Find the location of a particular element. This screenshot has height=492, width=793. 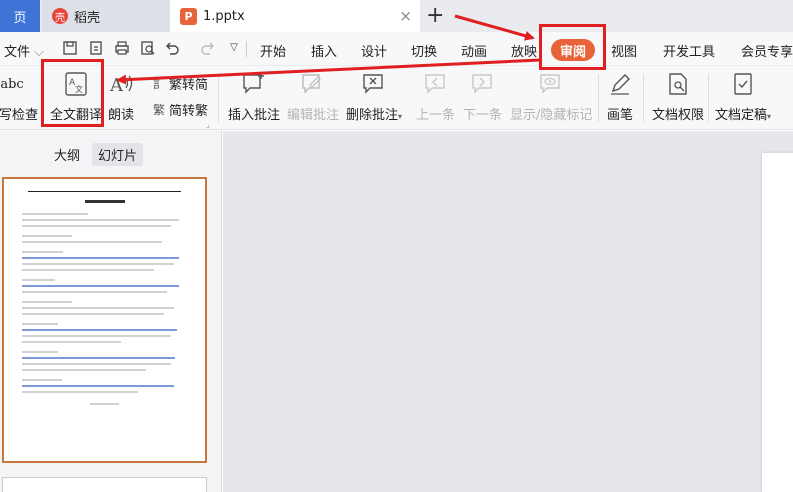

delete-comment-label: 删除批注▾ is located at coordinates (374, 115).